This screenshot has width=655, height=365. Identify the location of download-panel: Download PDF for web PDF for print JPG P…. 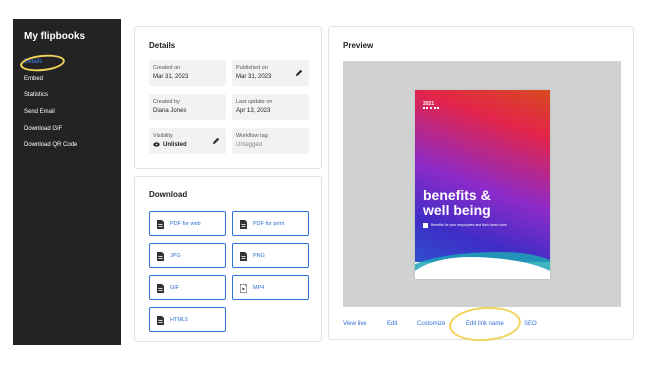
(228, 259).